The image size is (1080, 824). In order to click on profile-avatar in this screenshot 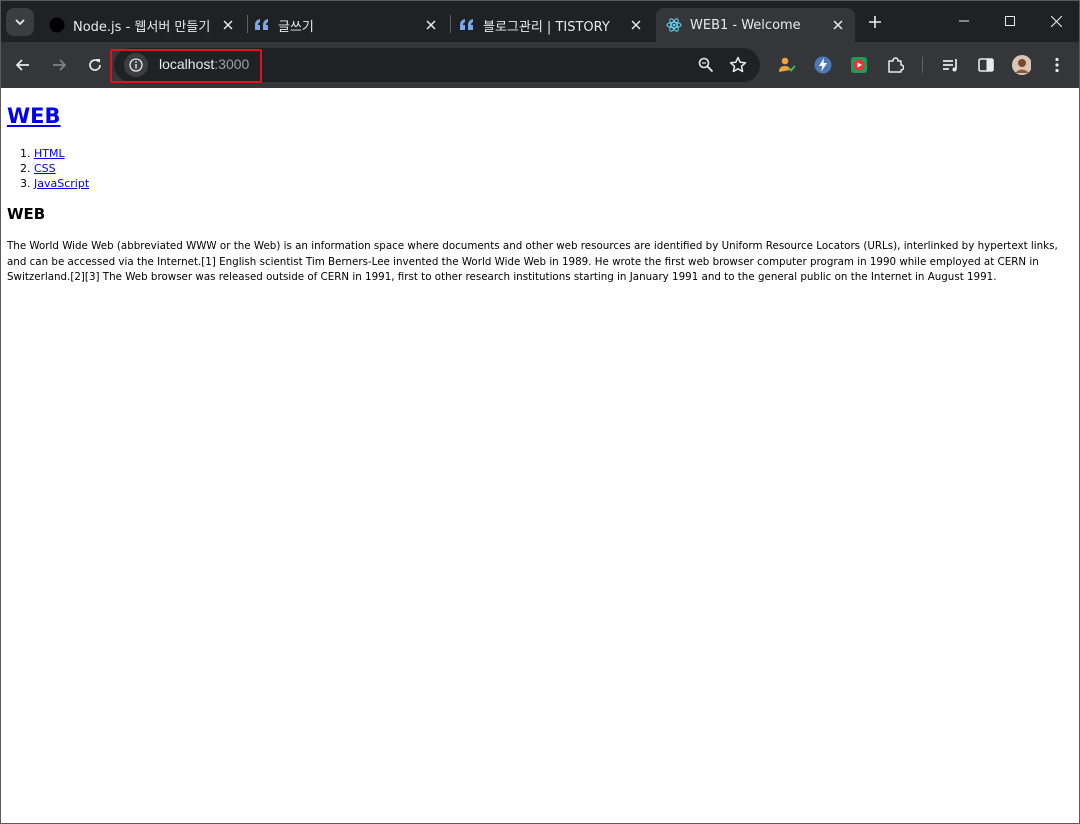, I will do `click(1021, 65)`.